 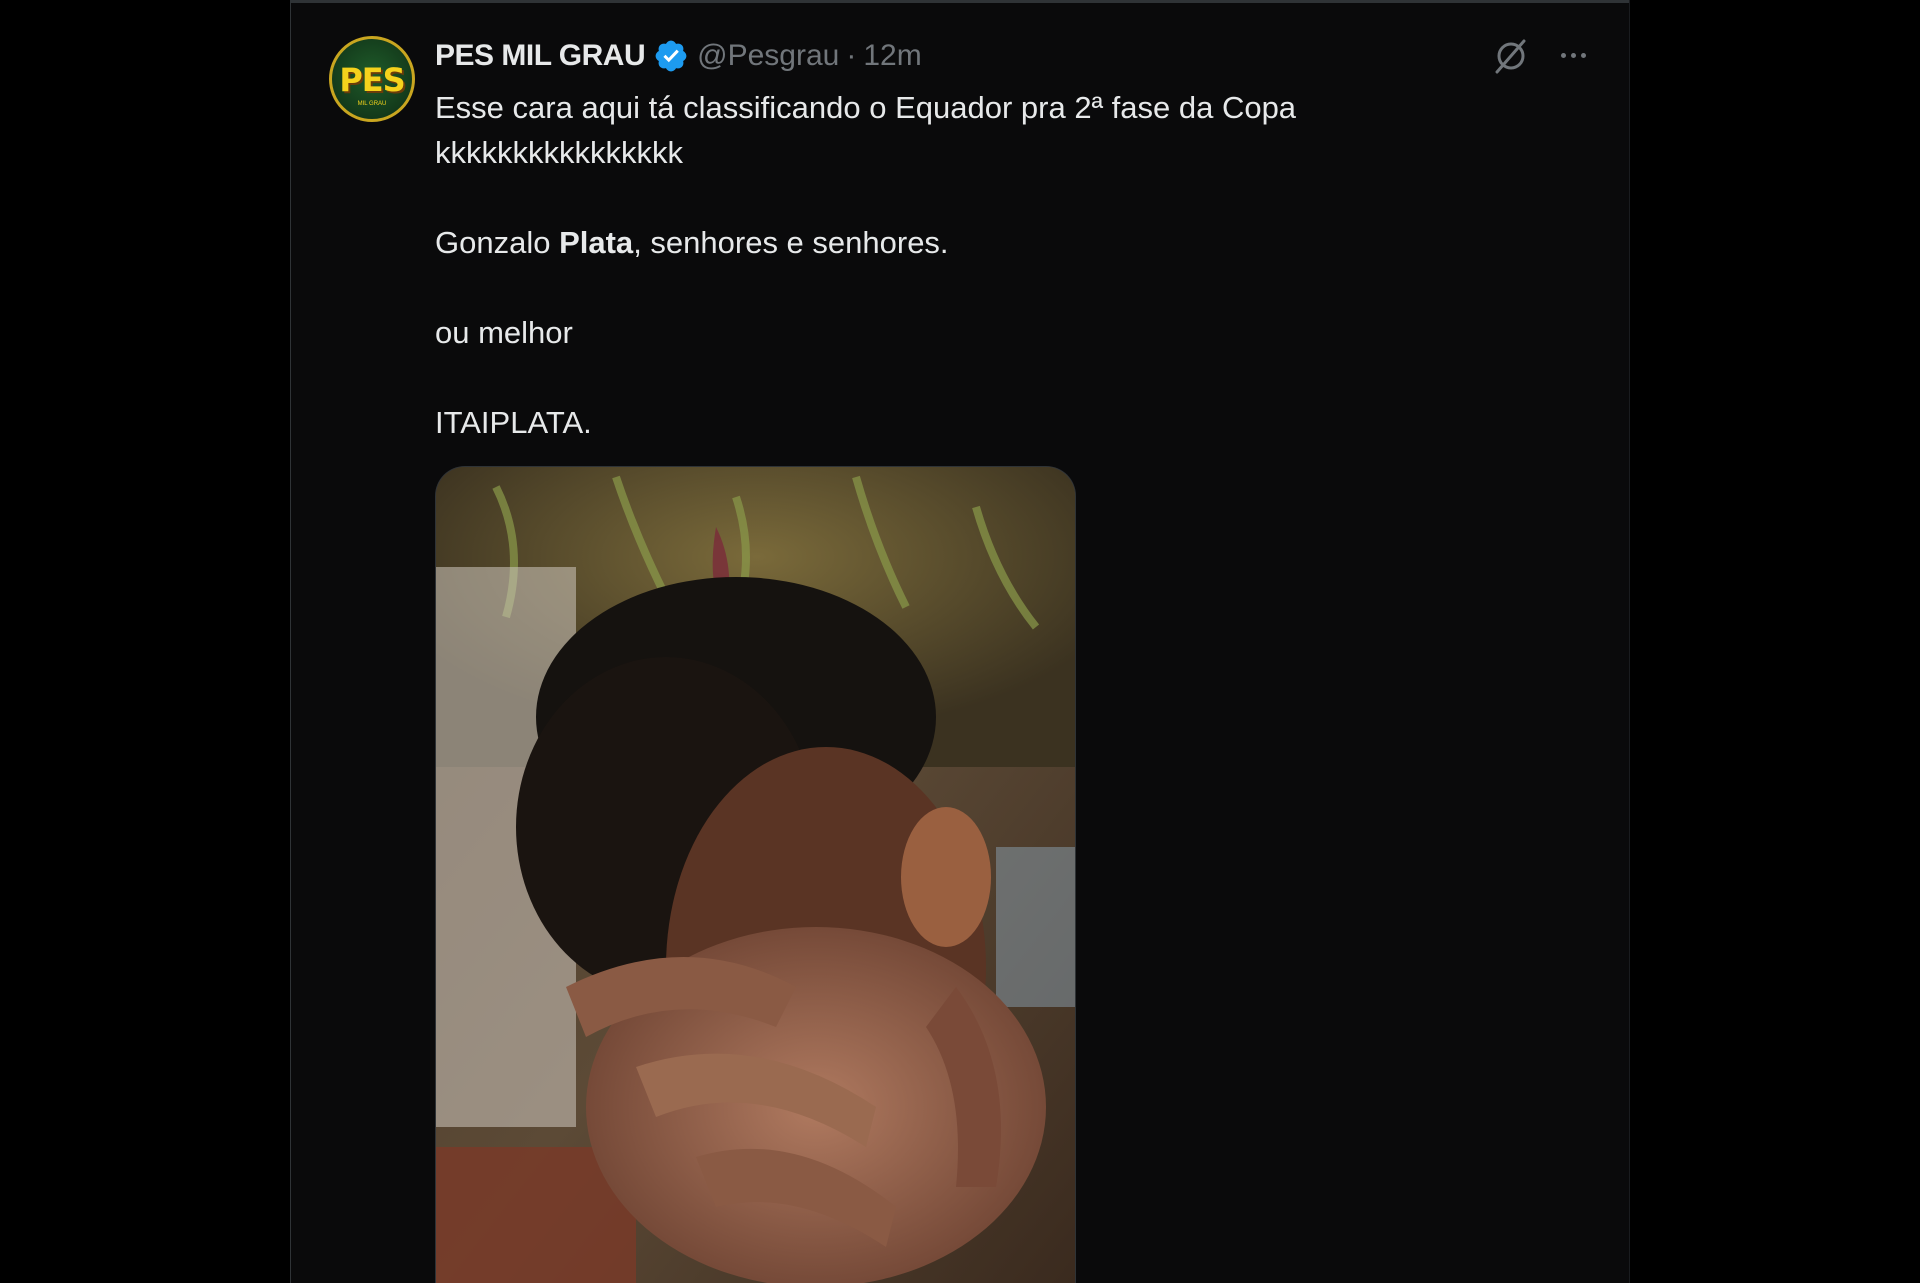 I want to click on tweet-text-line-2: kkkkkkkkkkkkkkkk, so click(x=559, y=152).